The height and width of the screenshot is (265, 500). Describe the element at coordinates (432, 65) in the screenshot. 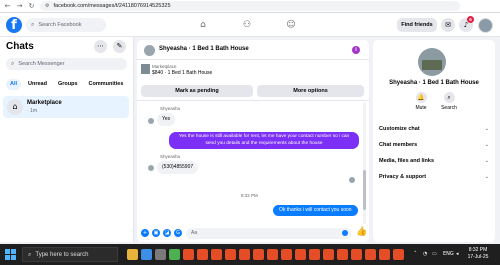

I see `house-photo` at that location.